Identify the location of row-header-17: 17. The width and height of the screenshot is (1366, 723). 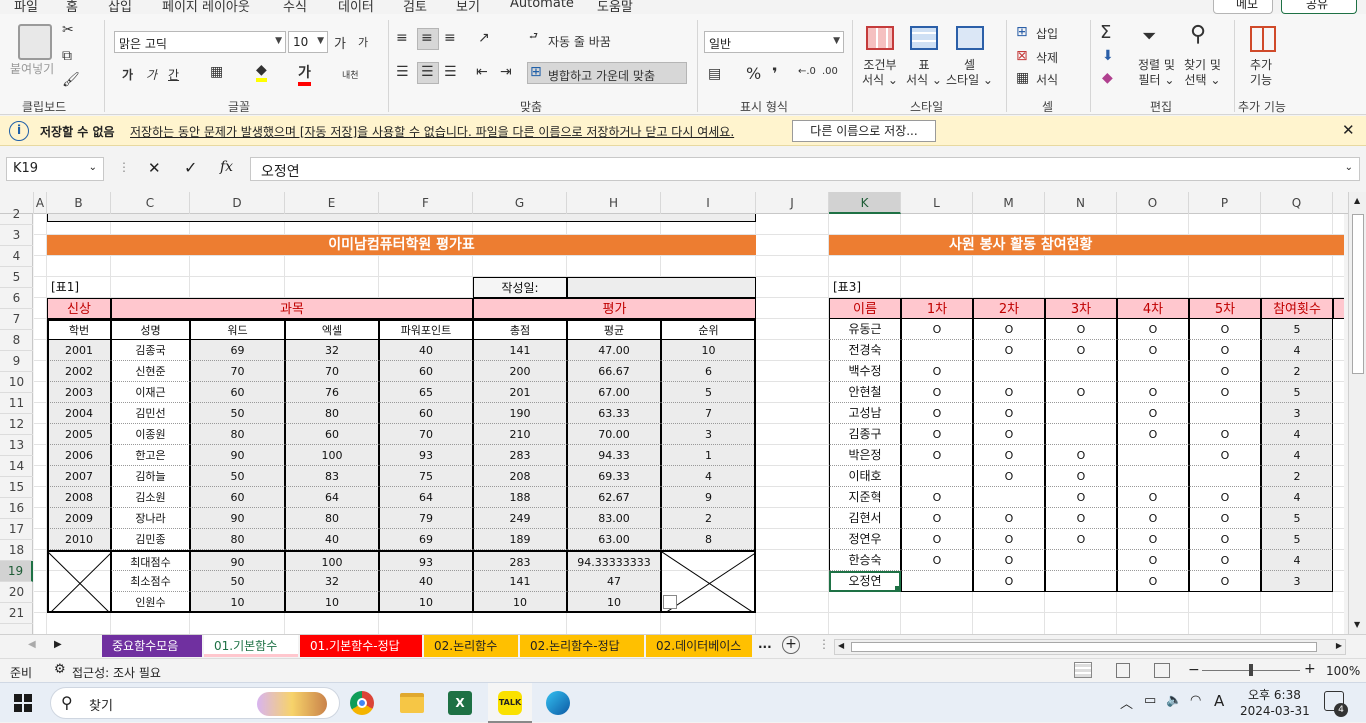
(16, 529).